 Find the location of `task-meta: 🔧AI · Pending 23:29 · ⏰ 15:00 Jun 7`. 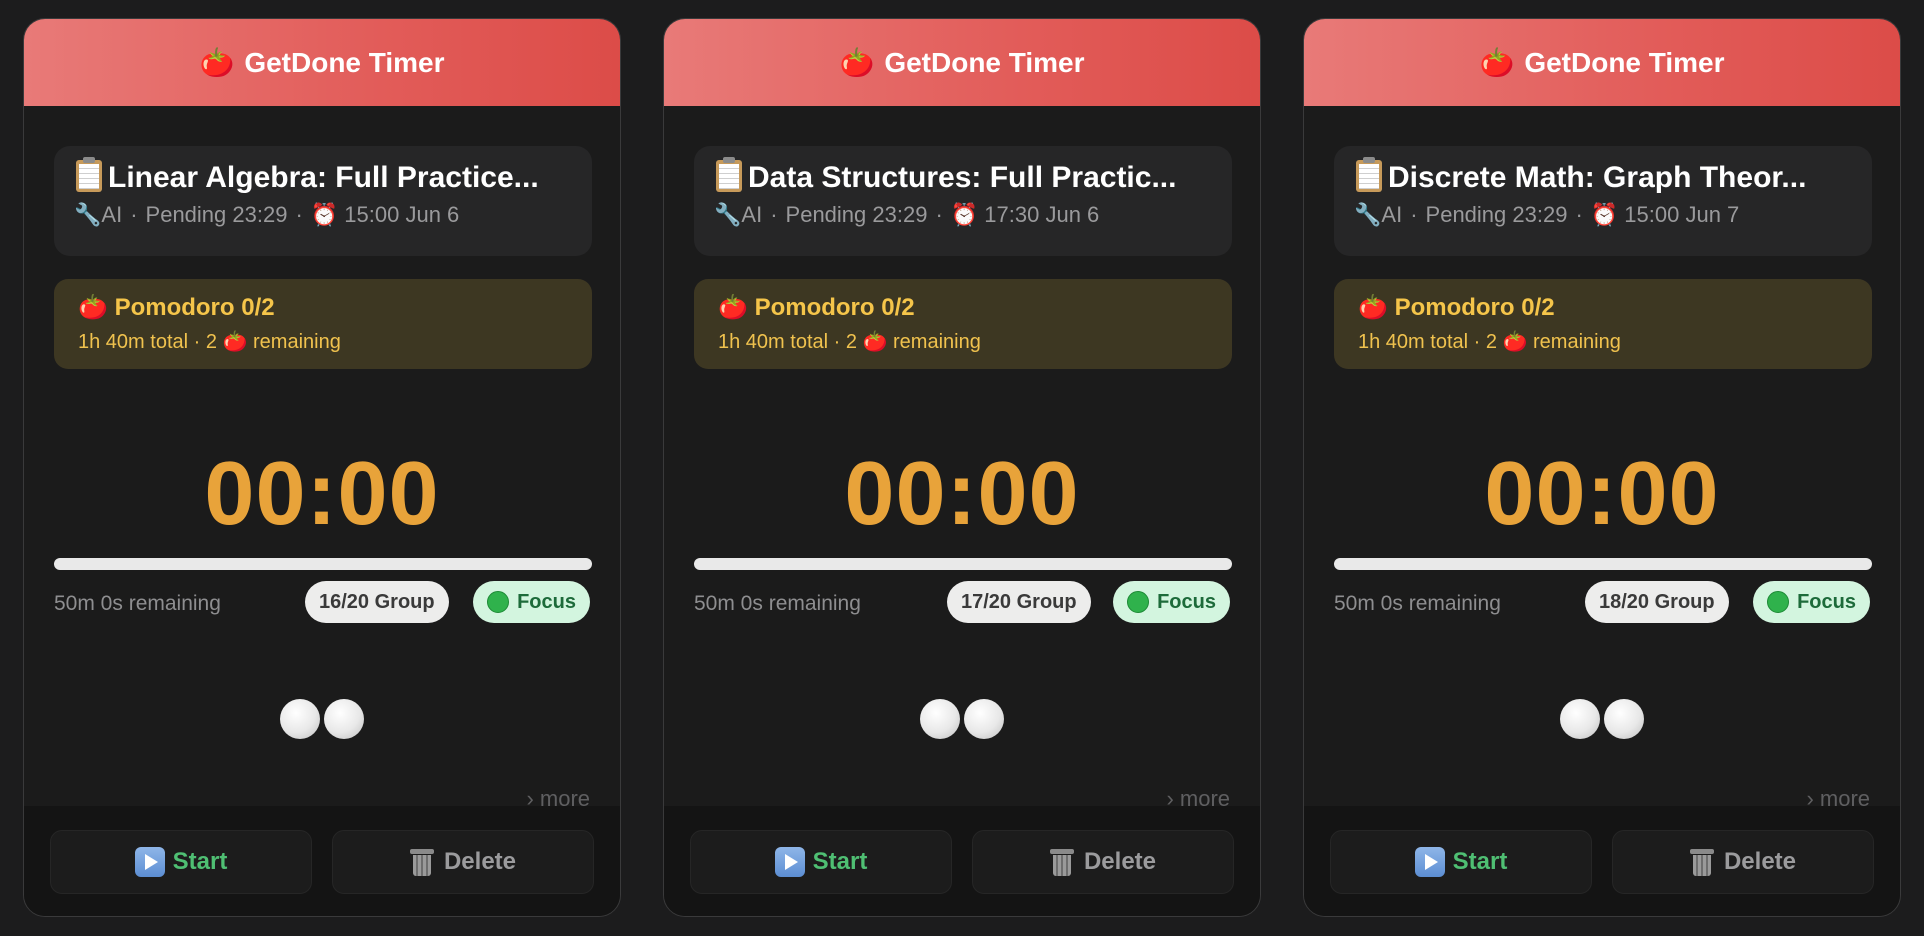

task-meta: 🔧AI · Pending 23:29 · ⏰ 15:00 Jun 7 is located at coordinates (1547, 215).